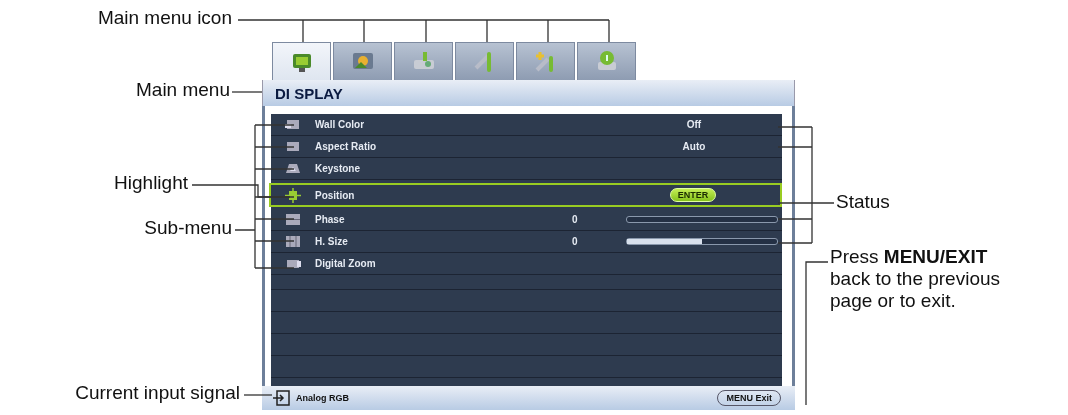 This screenshot has width=1068, height=415. Describe the element at coordinates (335, 195) in the screenshot. I see `menu-item-label: Position` at that location.